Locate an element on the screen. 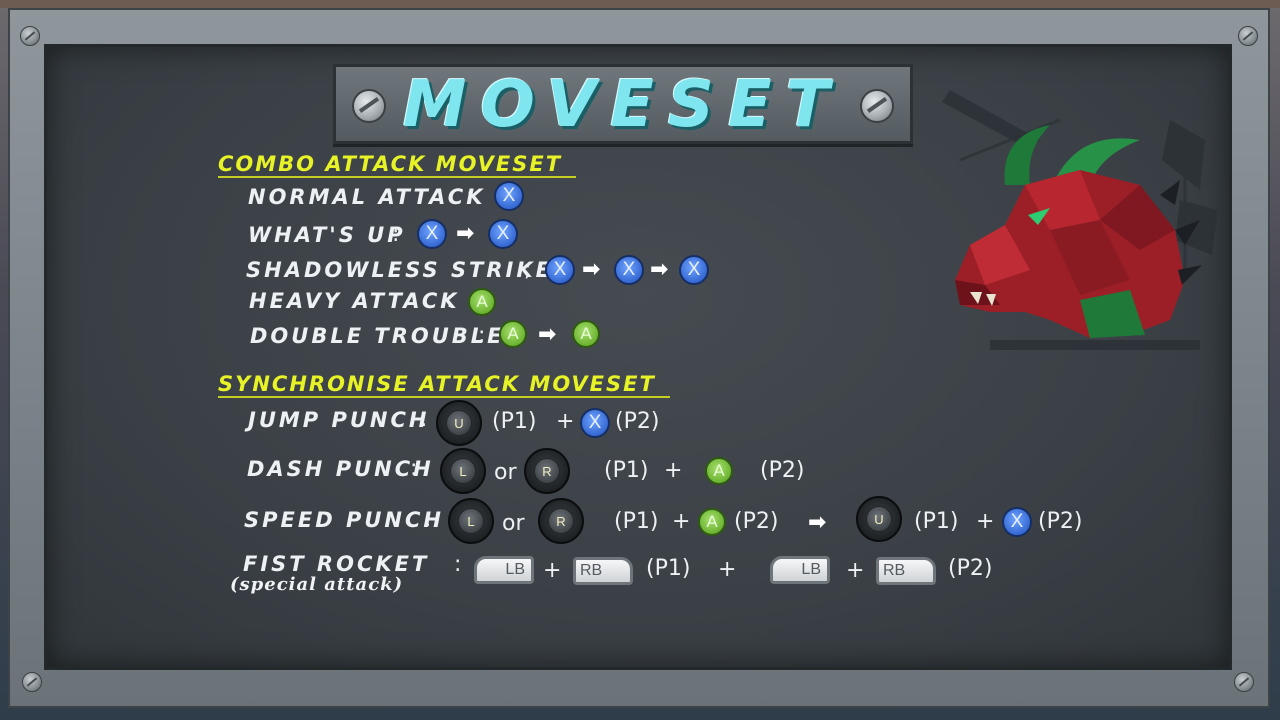 The image size is (1280, 720). dragon-mascot-icon is located at coordinates (1080, 220).